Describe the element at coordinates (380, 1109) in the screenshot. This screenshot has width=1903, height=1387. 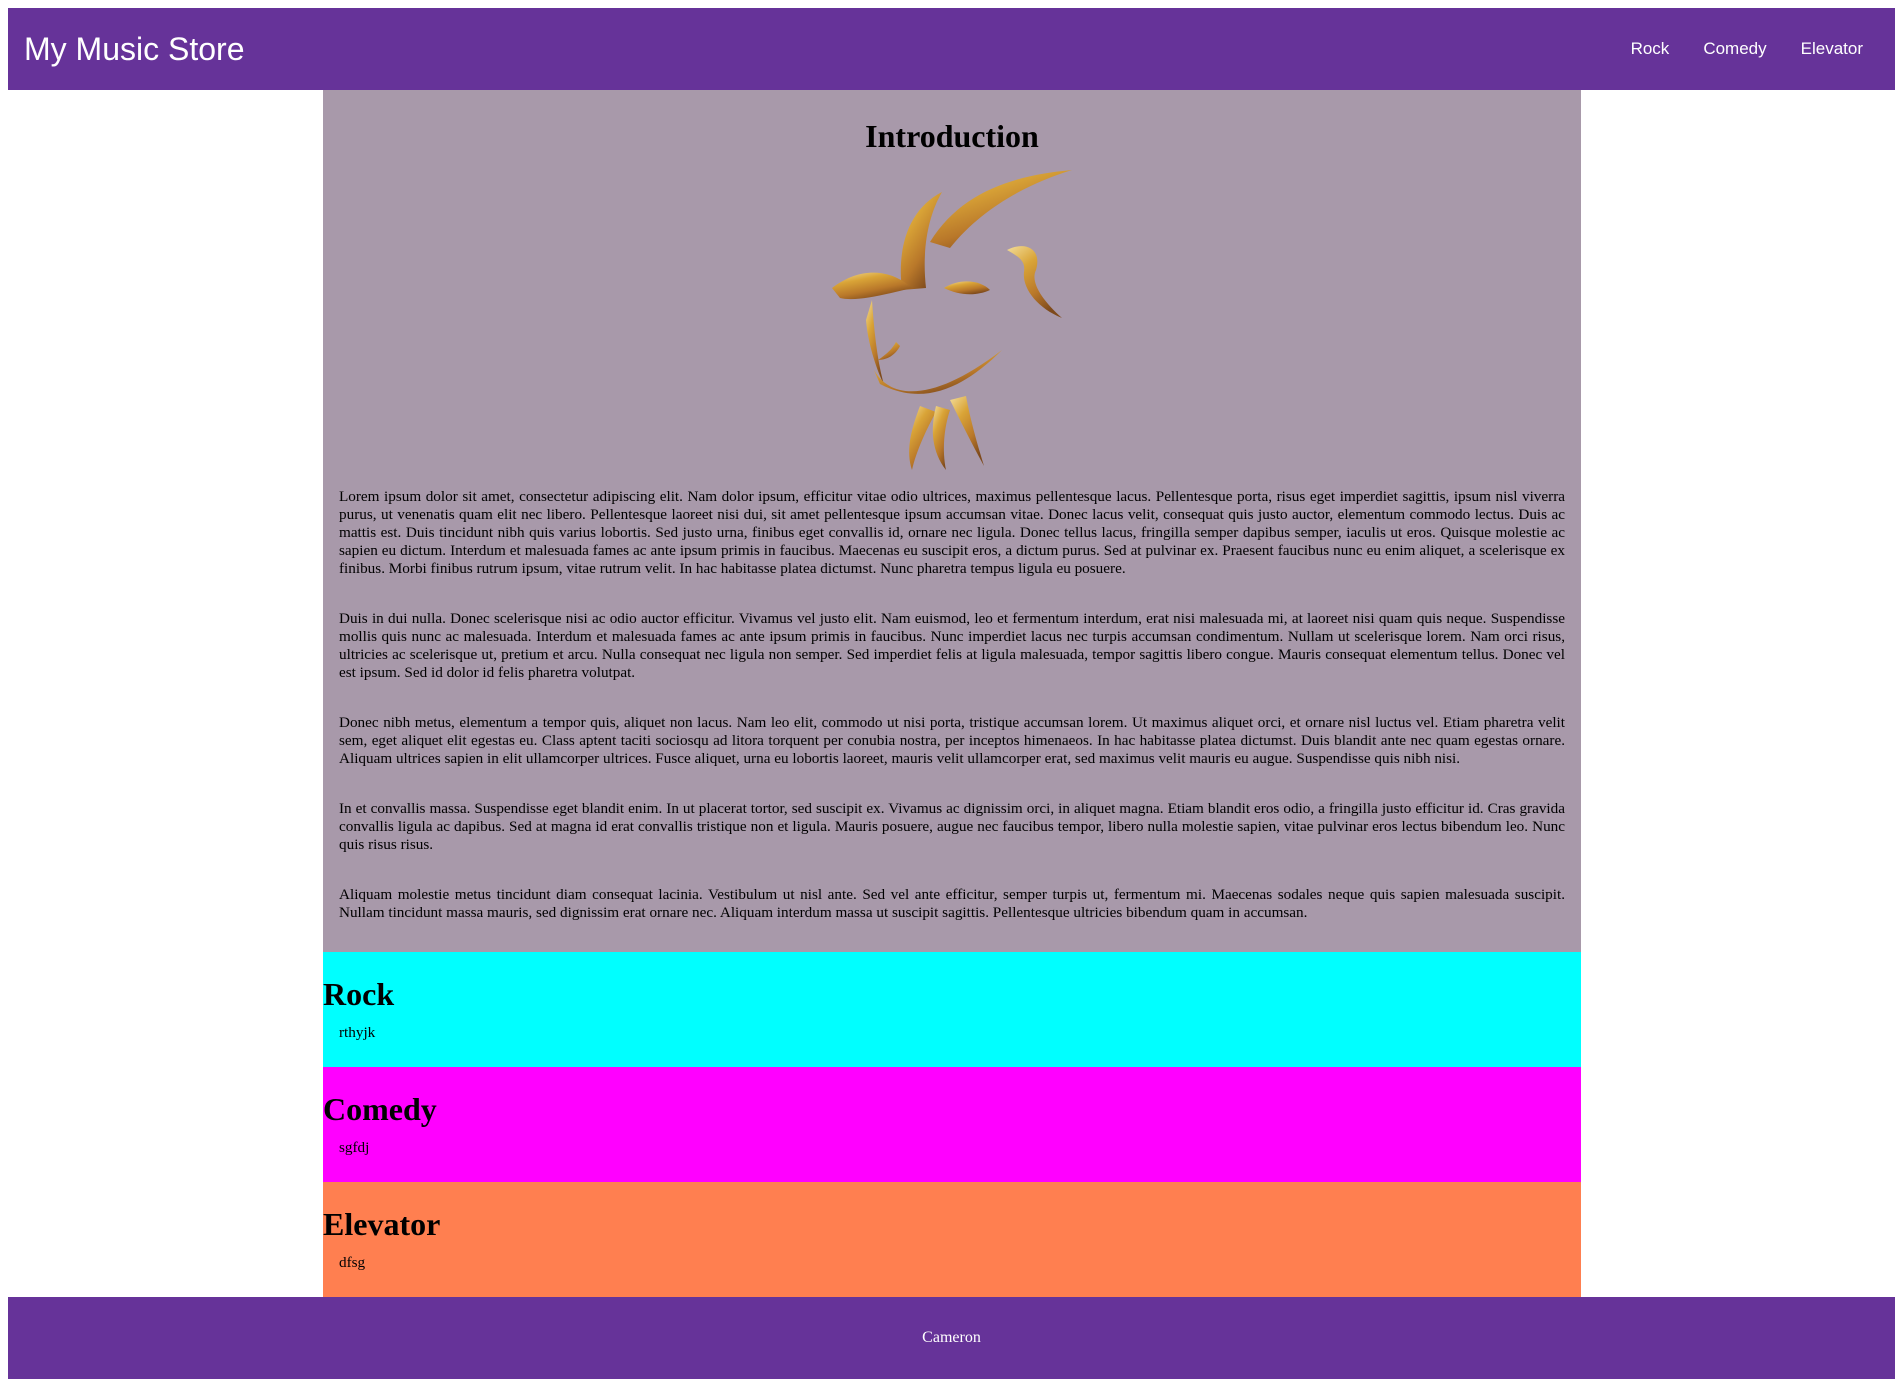
I see `comedy-heading: Comedy` at that location.